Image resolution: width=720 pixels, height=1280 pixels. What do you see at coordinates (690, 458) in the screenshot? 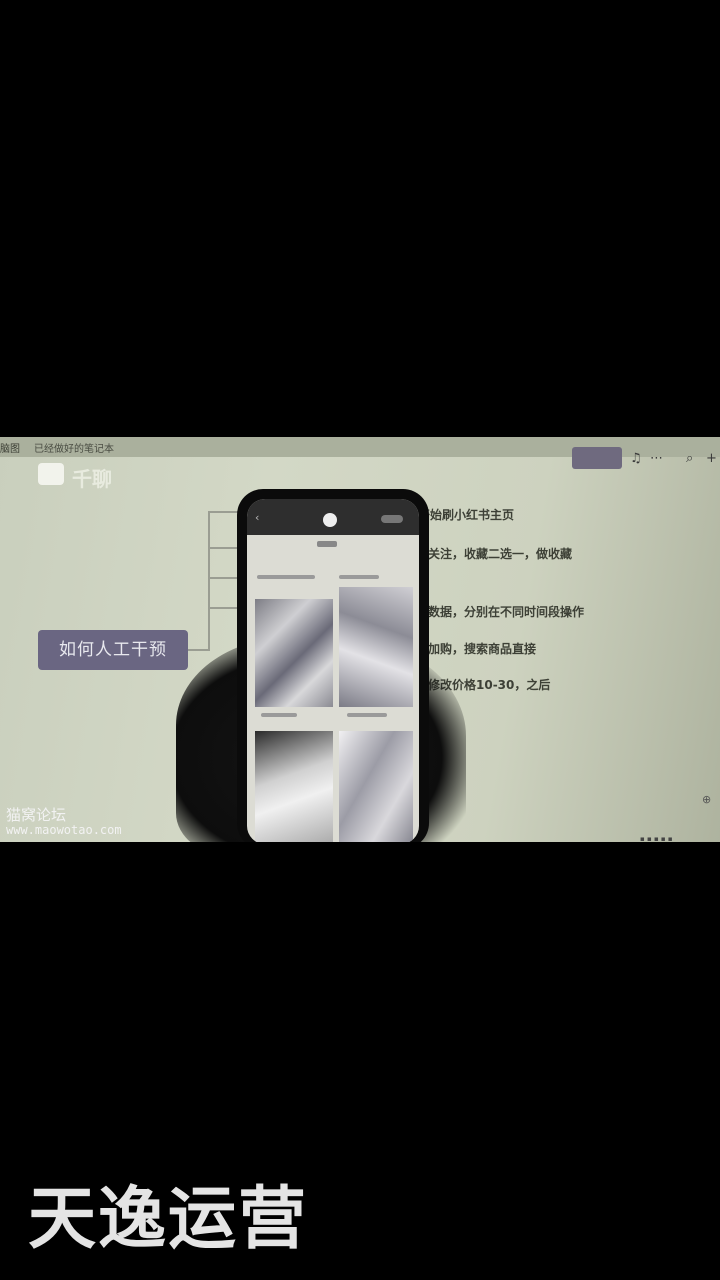
I see `search-icon: ⌕` at bounding box center [690, 458].